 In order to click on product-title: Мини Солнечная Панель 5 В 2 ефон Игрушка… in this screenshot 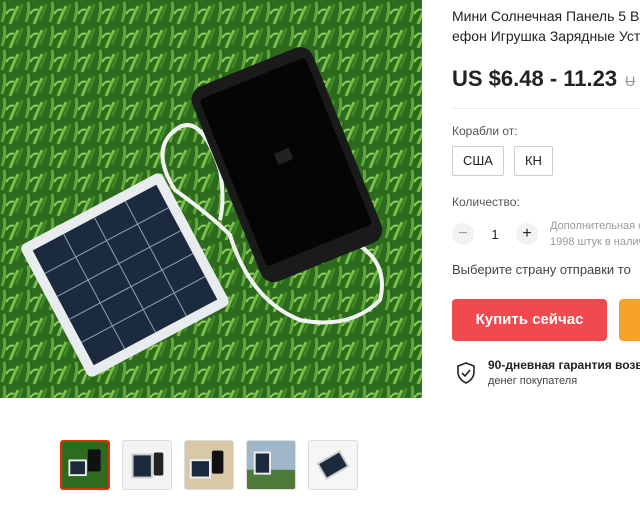, I will do `click(546, 26)`.